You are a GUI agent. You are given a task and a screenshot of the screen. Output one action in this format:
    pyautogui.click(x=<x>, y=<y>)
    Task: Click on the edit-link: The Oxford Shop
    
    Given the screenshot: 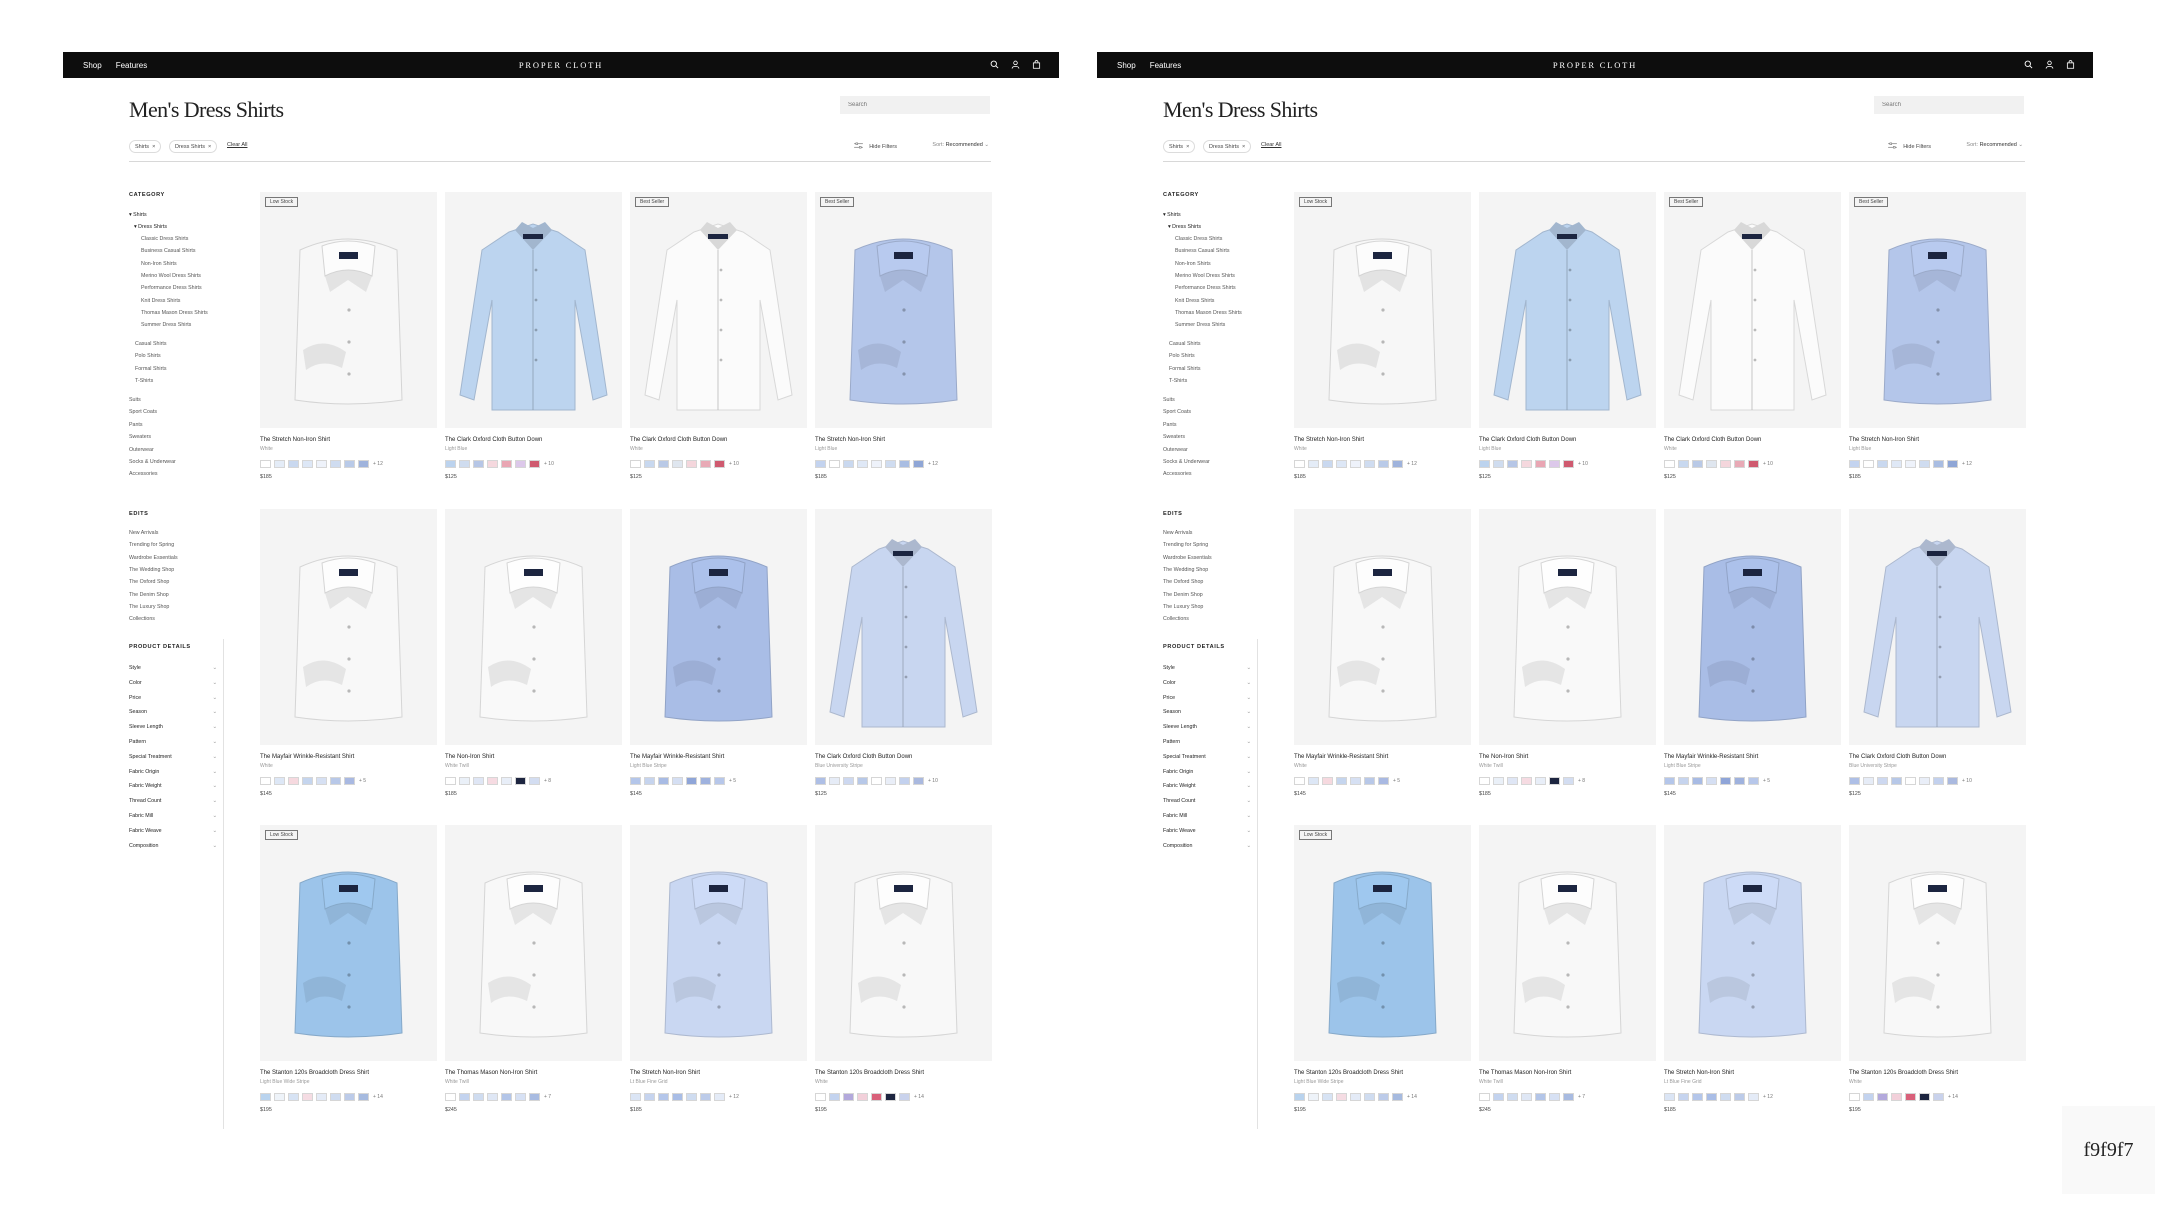 What is the action you would take?
    pyautogui.click(x=1183, y=582)
    